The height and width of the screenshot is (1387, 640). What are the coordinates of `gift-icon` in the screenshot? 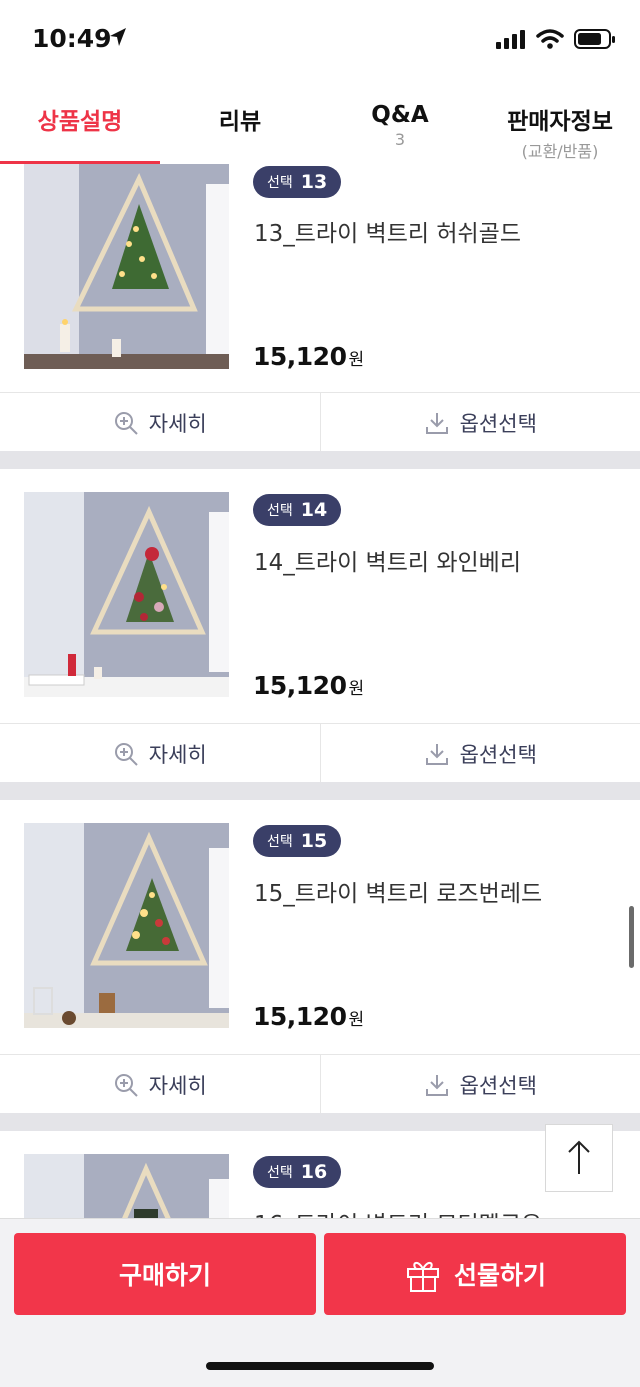 It's located at (423, 1274).